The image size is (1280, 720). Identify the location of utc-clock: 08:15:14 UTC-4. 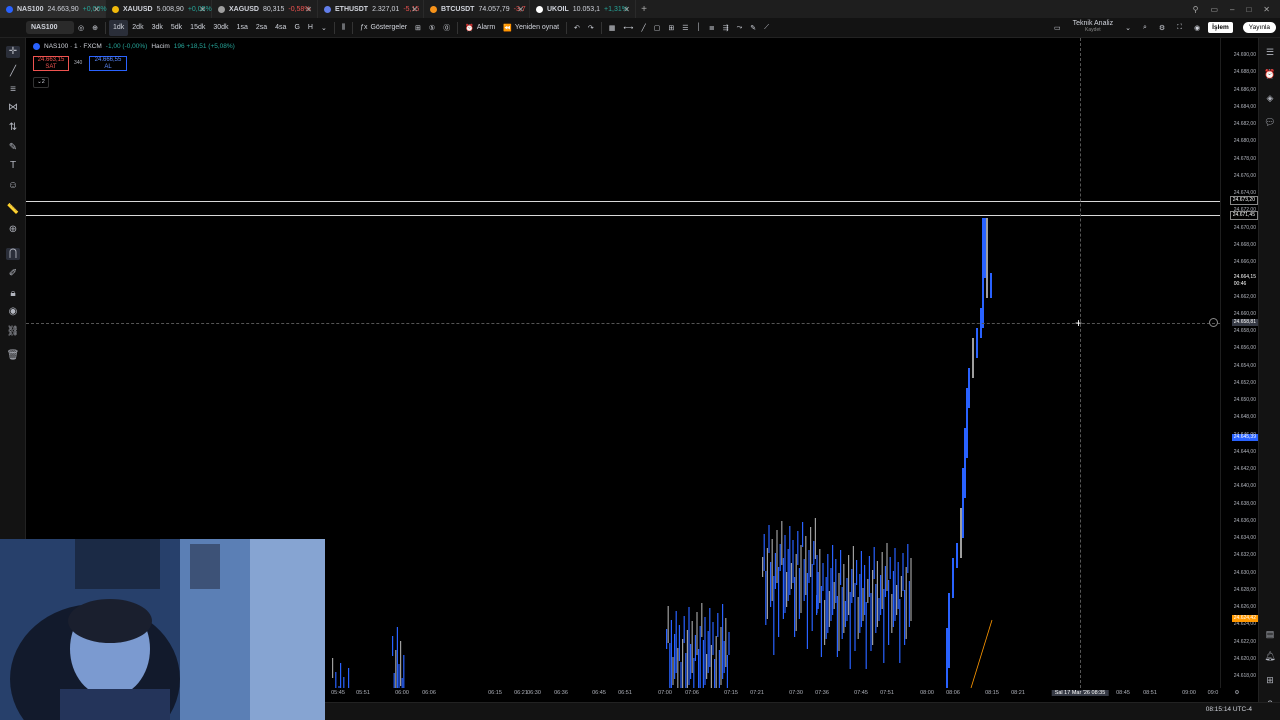
(1229, 709).